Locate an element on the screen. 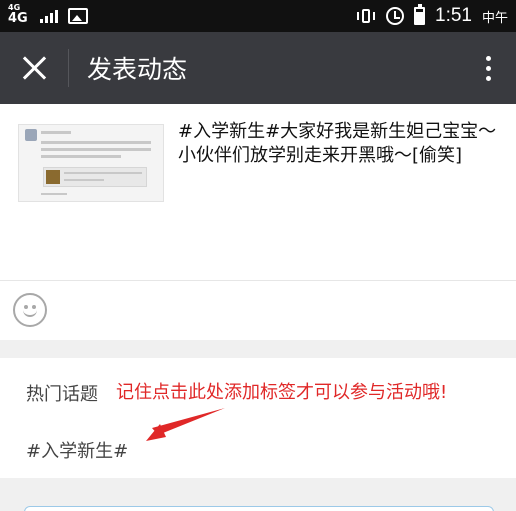 Image resolution: width=516 pixels, height=511 pixels. page-title: 发表动态 is located at coordinates (137, 69).